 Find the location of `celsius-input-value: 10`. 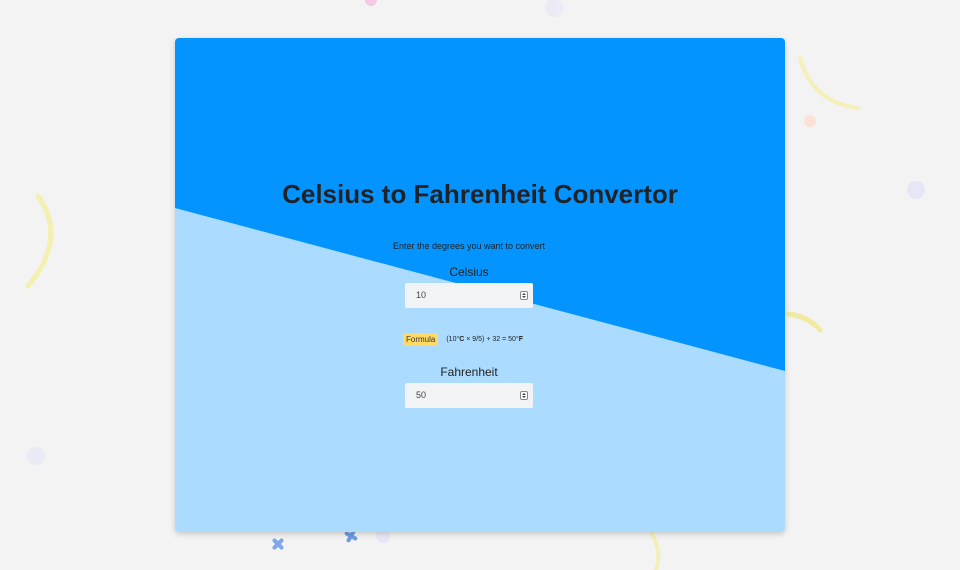

celsius-input-value: 10 is located at coordinates (421, 295).